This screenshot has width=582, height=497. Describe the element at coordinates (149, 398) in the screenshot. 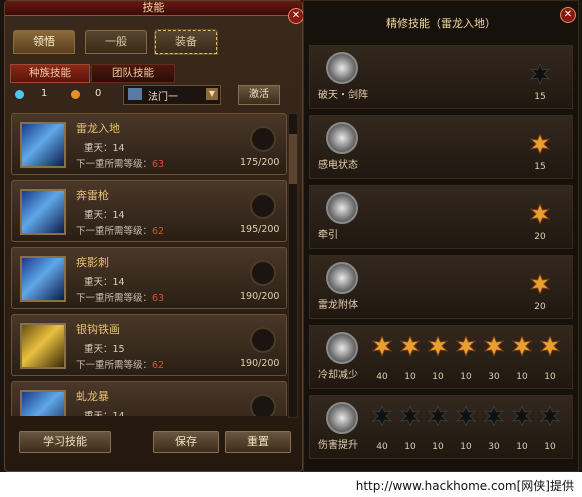

I see `list-item: 虬龙暴 重天：14` at that location.